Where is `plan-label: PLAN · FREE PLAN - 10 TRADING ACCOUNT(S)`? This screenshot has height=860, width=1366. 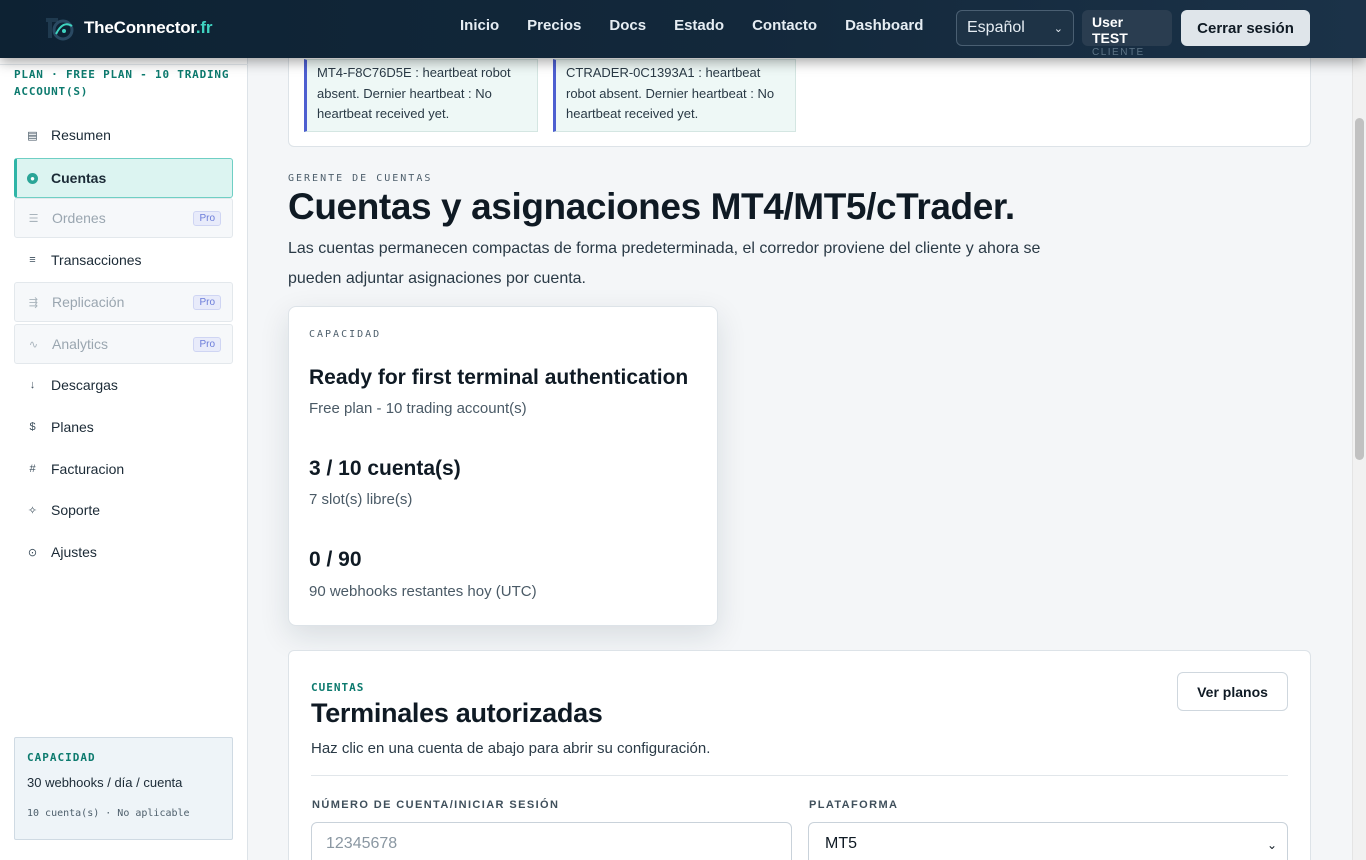 plan-label: PLAN · FREE PLAN - 10 TRADING ACCOUNT(S) is located at coordinates (122, 83).